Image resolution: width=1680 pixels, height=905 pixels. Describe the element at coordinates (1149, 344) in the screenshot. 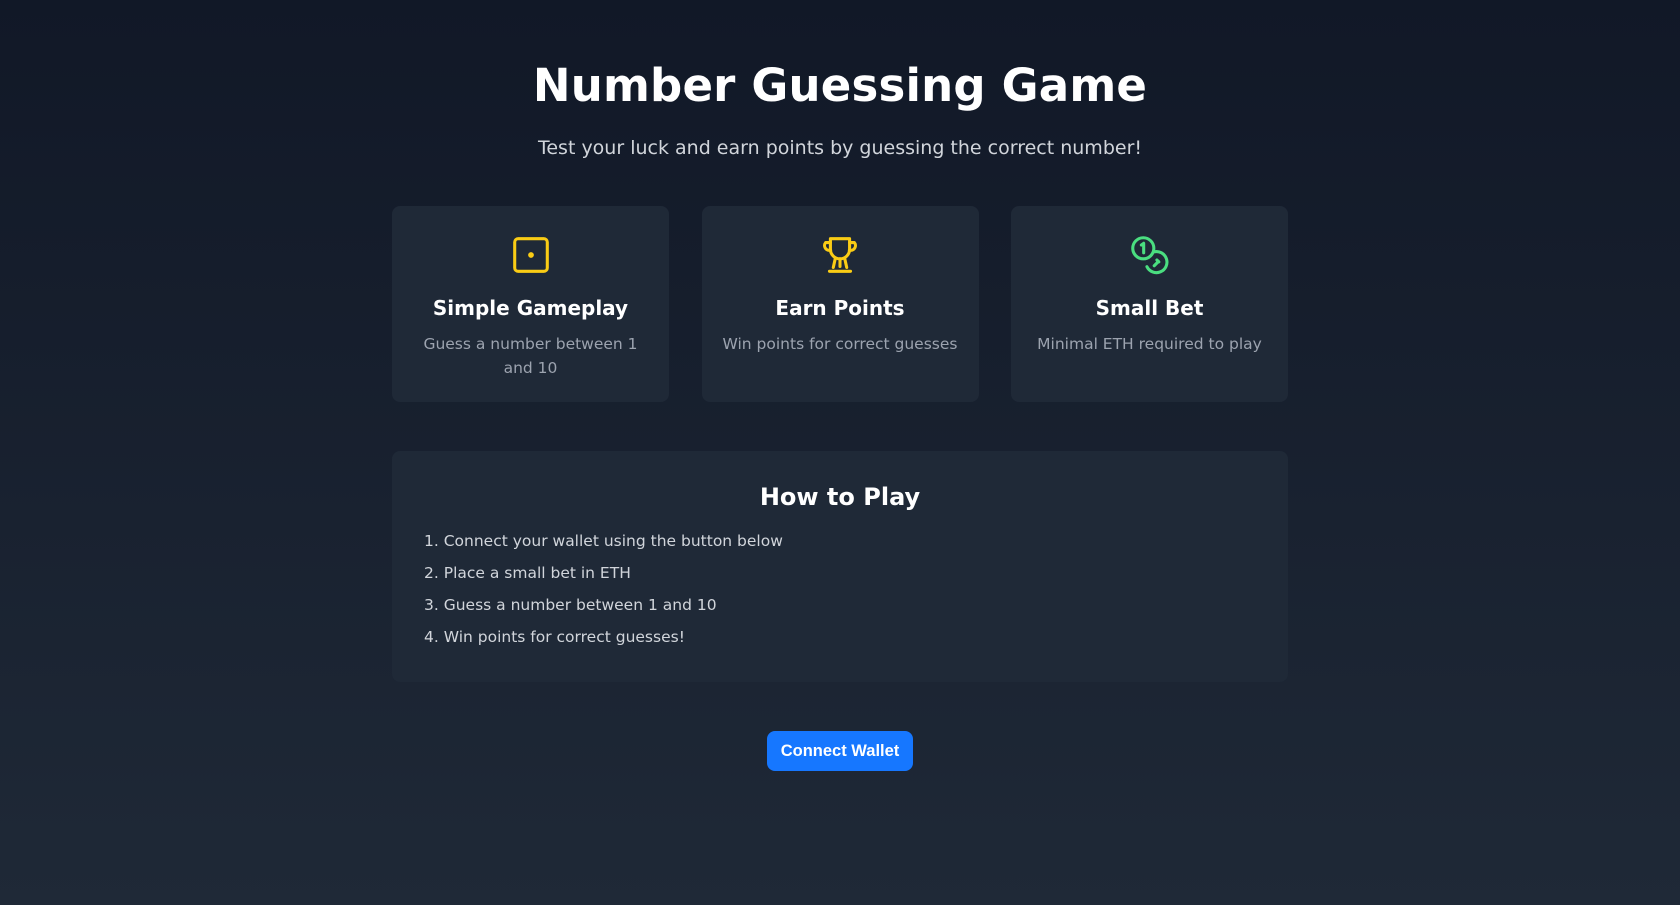

I see `feature-description: Minimal ETH required to play` at that location.